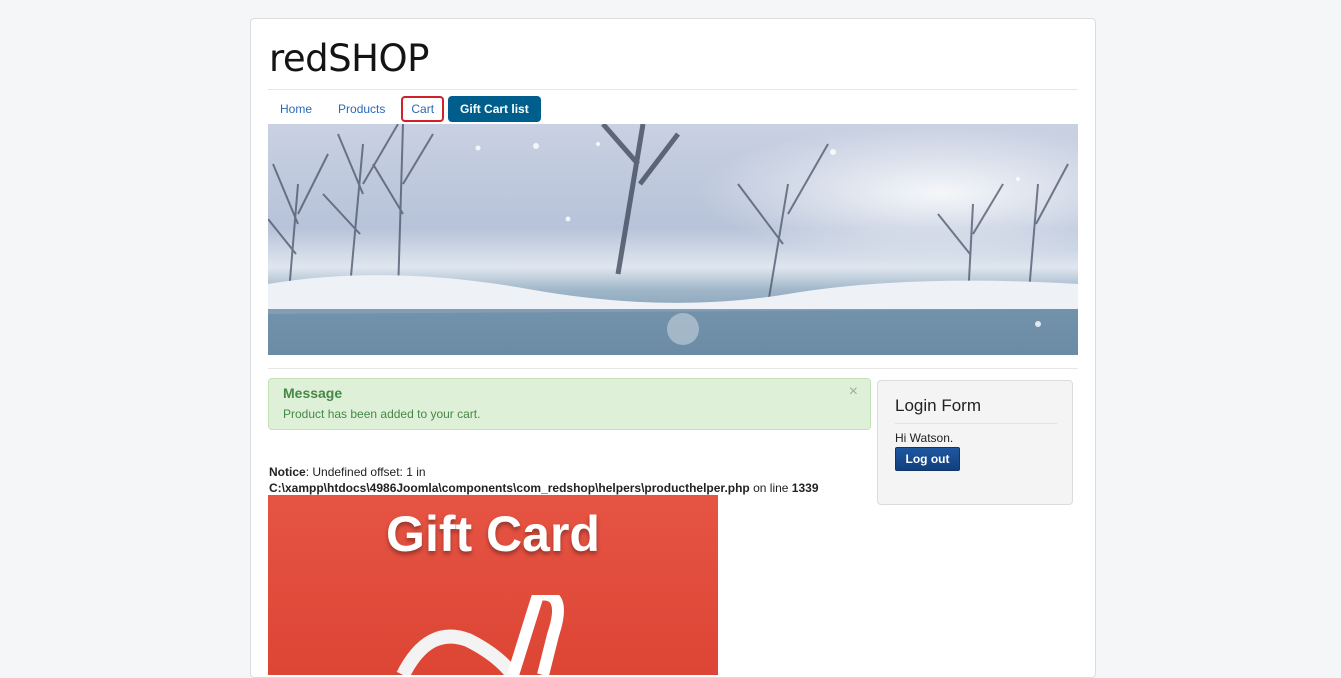  Describe the element at coordinates (361, 109) in the screenshot. I see `nav-item-products: Products` at that location.